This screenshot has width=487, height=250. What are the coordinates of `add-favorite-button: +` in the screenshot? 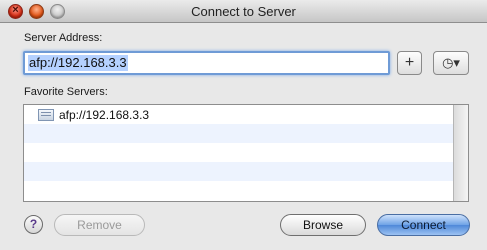 It's located at (409, 63).